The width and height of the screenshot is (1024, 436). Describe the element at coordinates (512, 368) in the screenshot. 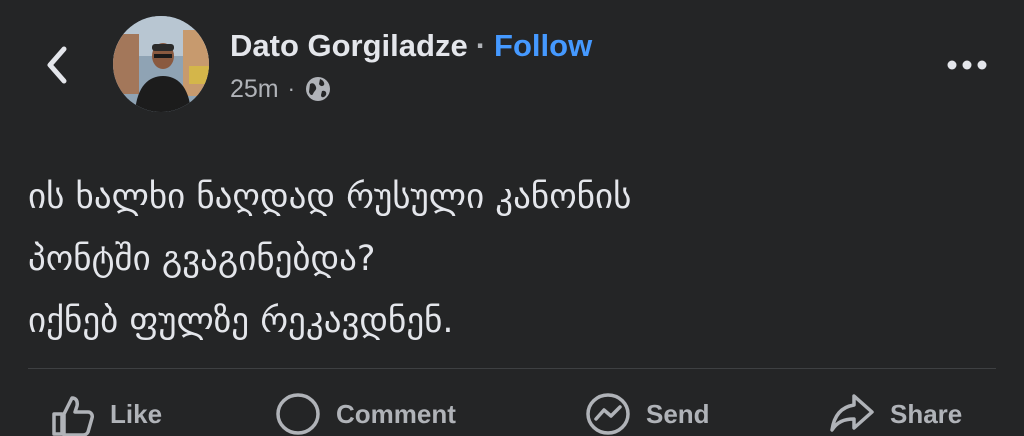

I see `divider` at that location.